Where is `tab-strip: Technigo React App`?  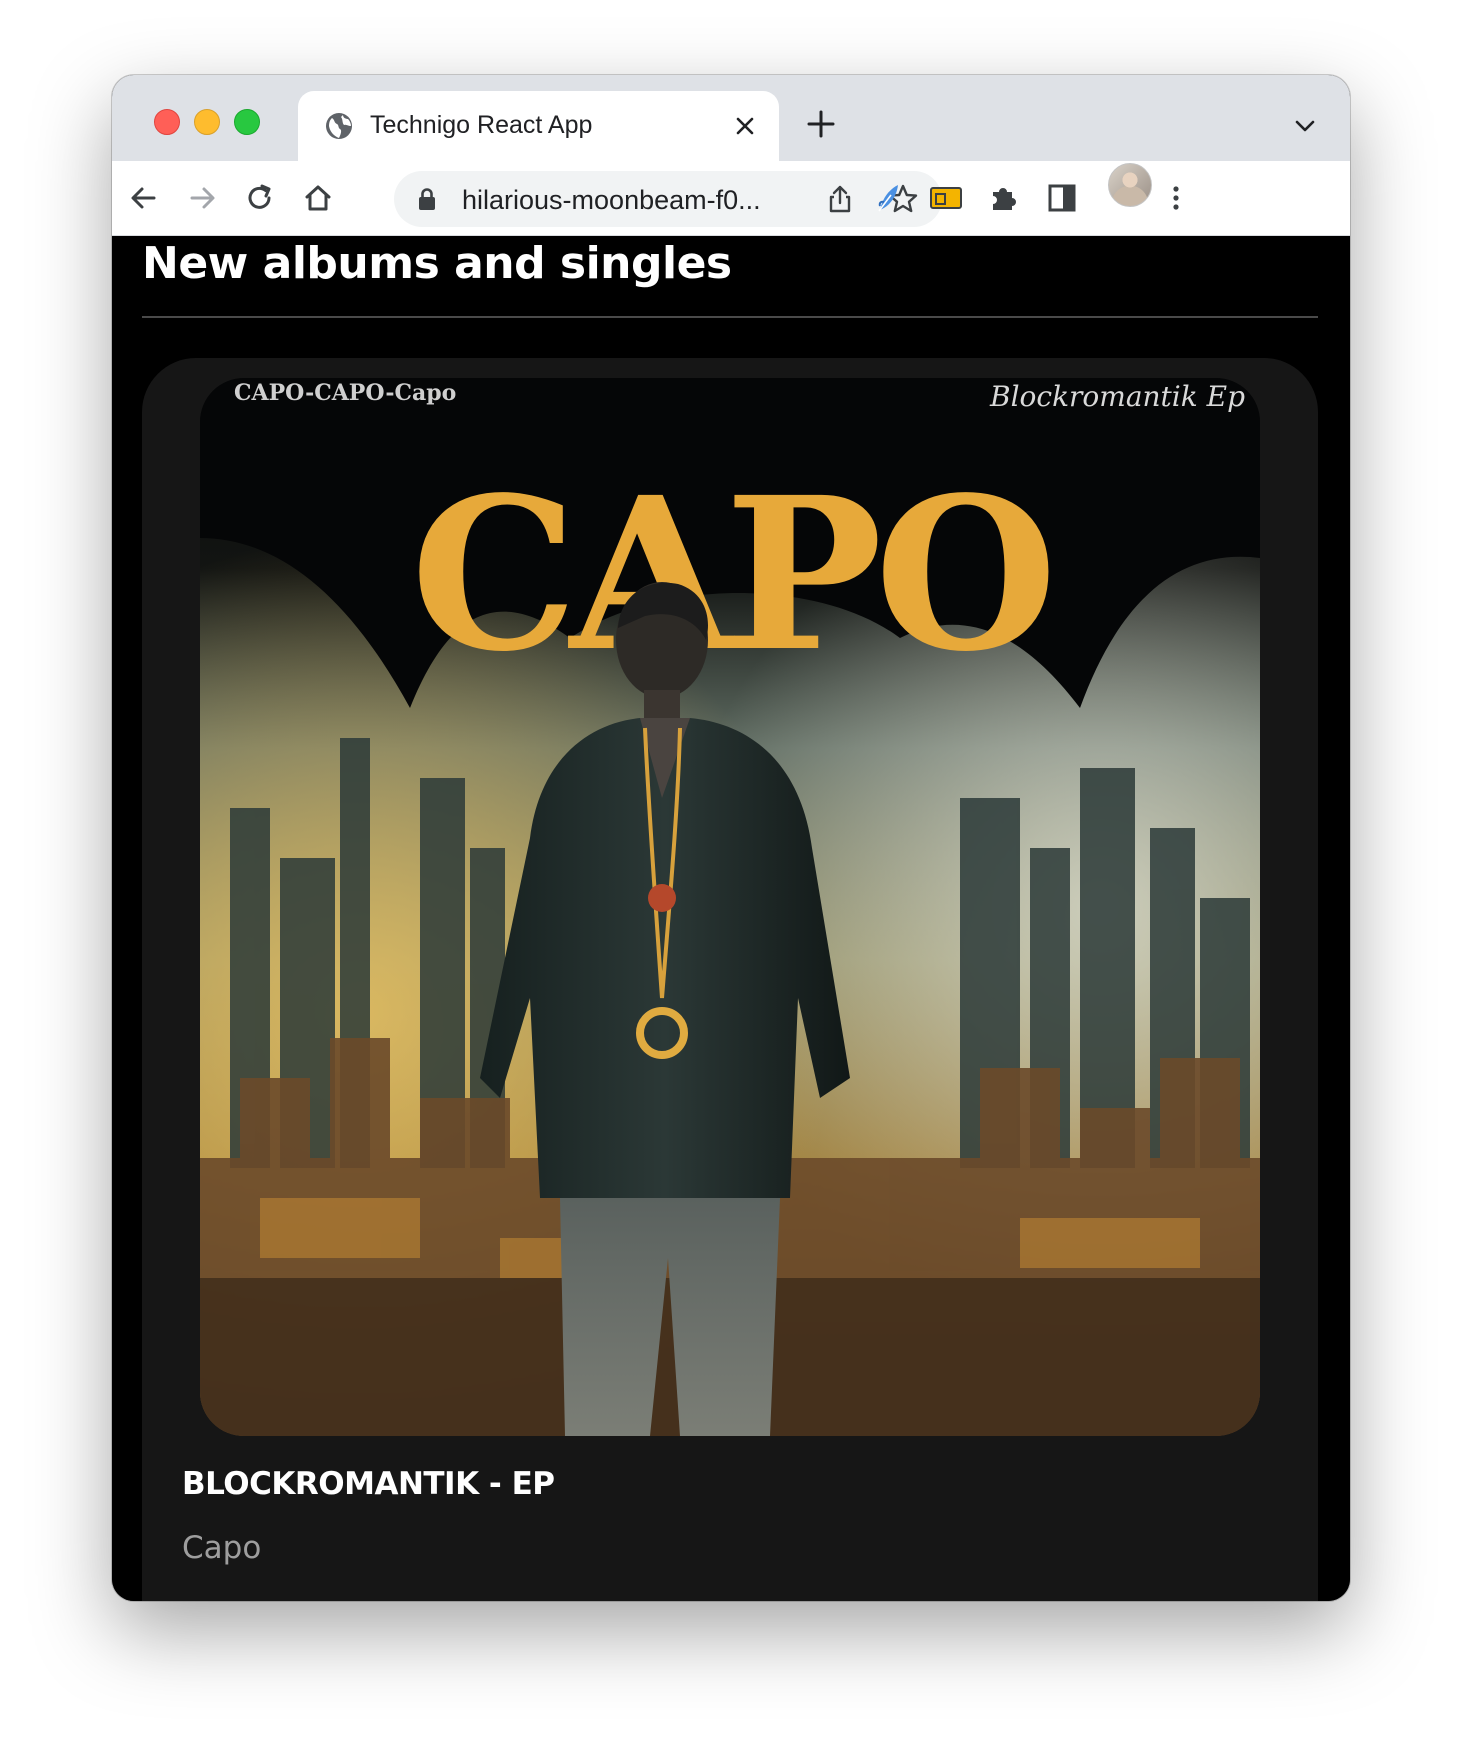
tab-strip: Technigo React App is located at coordinates (731, 118).